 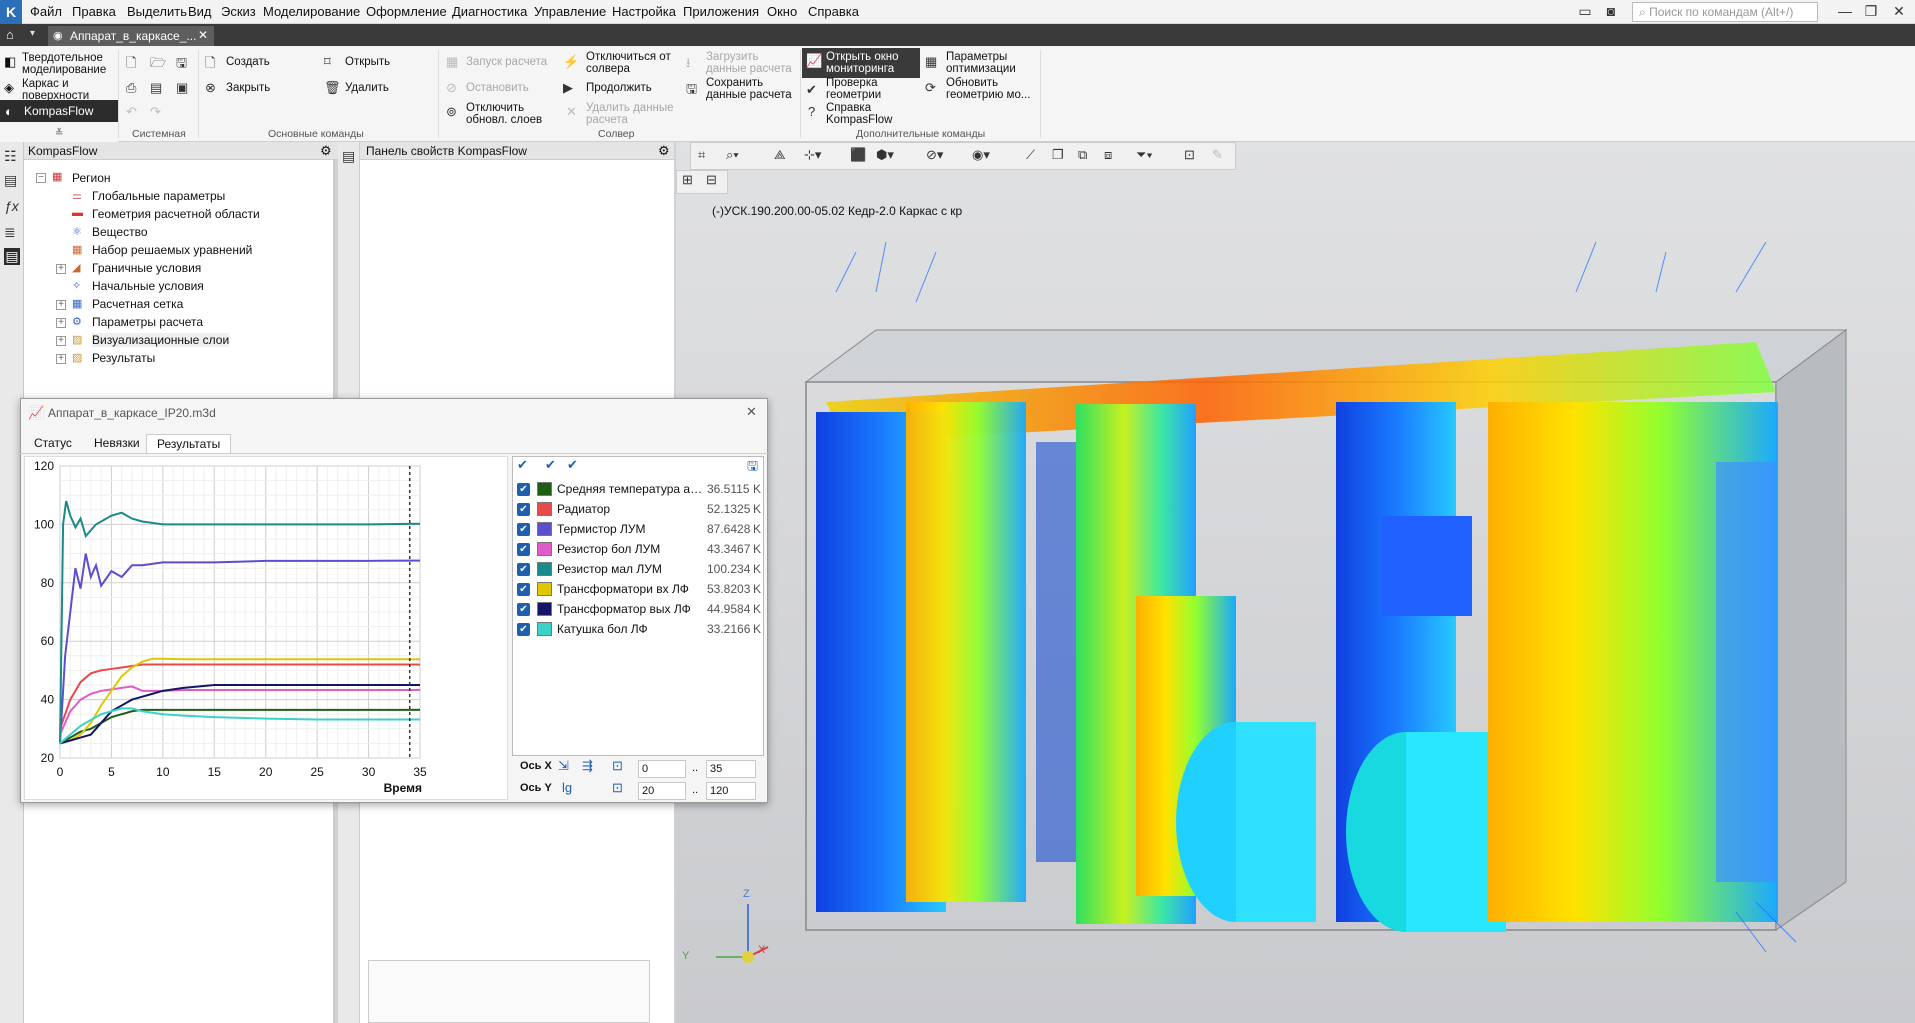 What do you see at coordinates (203, 35) in the screenshot?
I see `close-tab-icon: ✕` at bounding box center [203, 35].